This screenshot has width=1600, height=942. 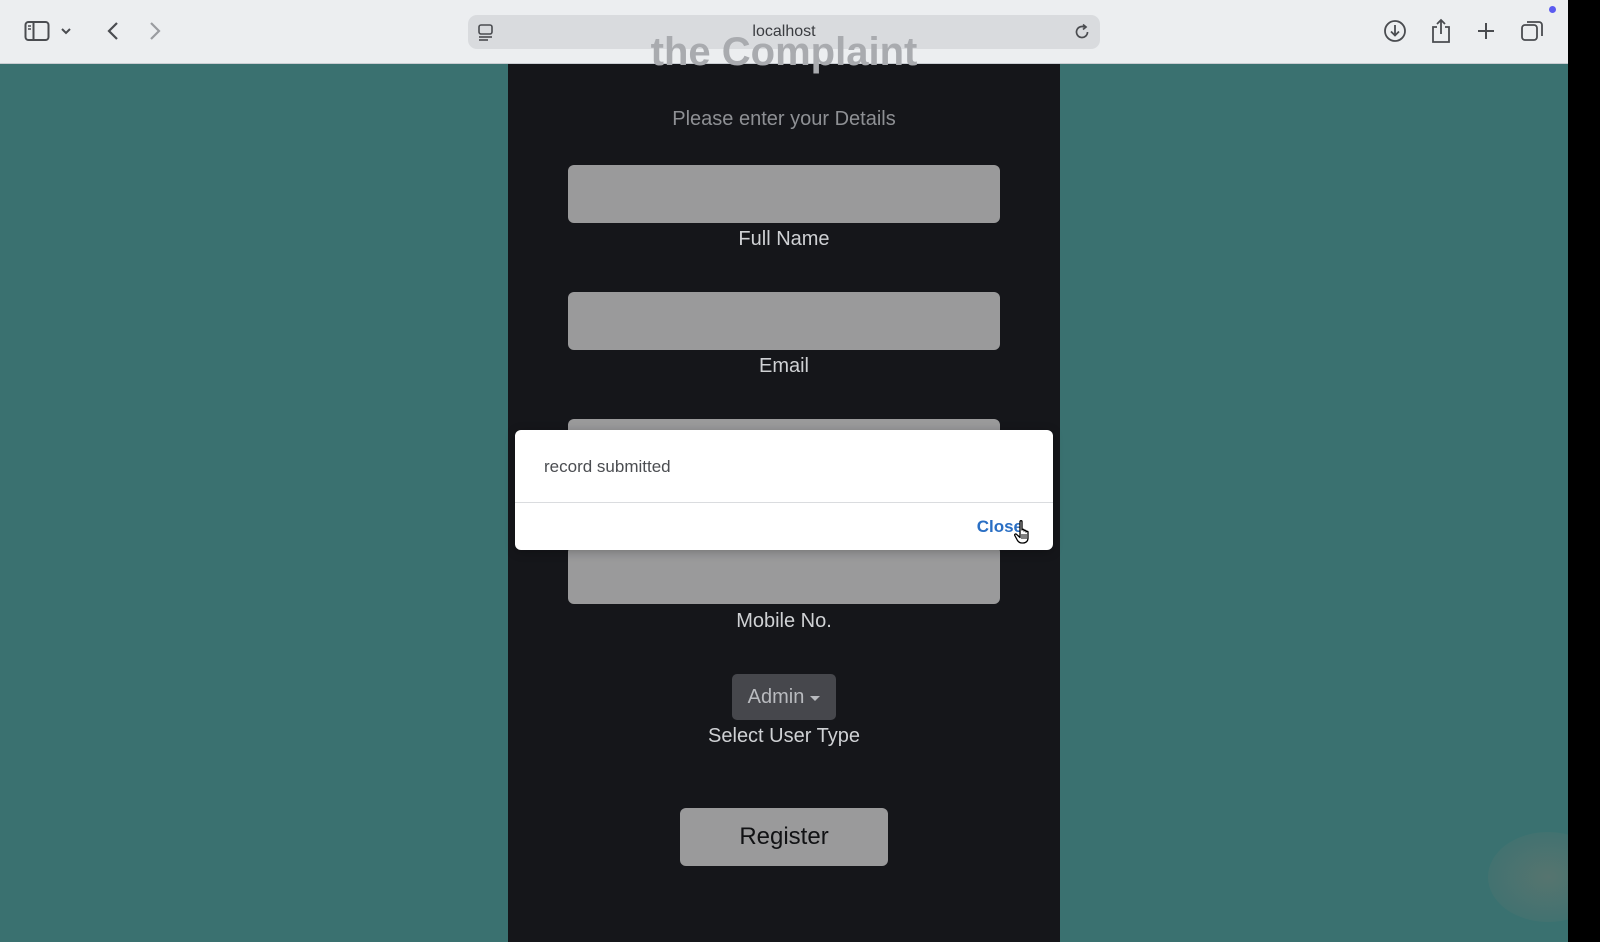 What do you see at coordinates (784, 502) in the screenshot?
I see `dialog-divider` at bounding box center [784, 502].